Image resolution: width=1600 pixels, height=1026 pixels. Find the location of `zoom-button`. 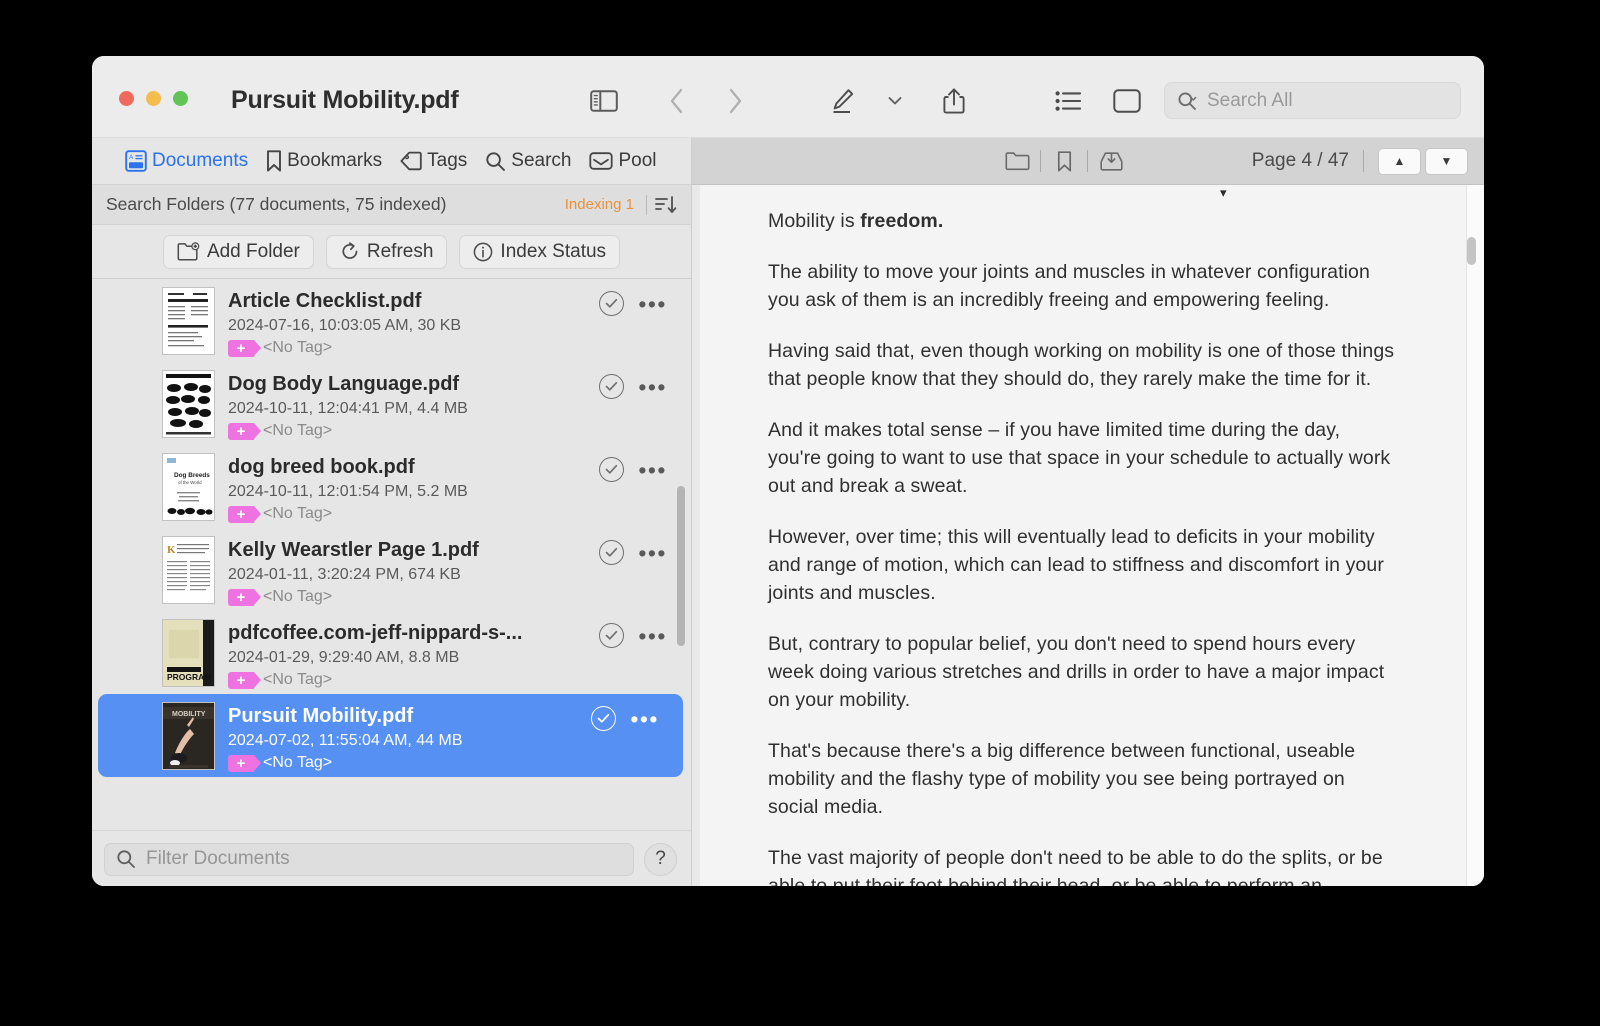

zoom-button is located at coordinates (180, 98).